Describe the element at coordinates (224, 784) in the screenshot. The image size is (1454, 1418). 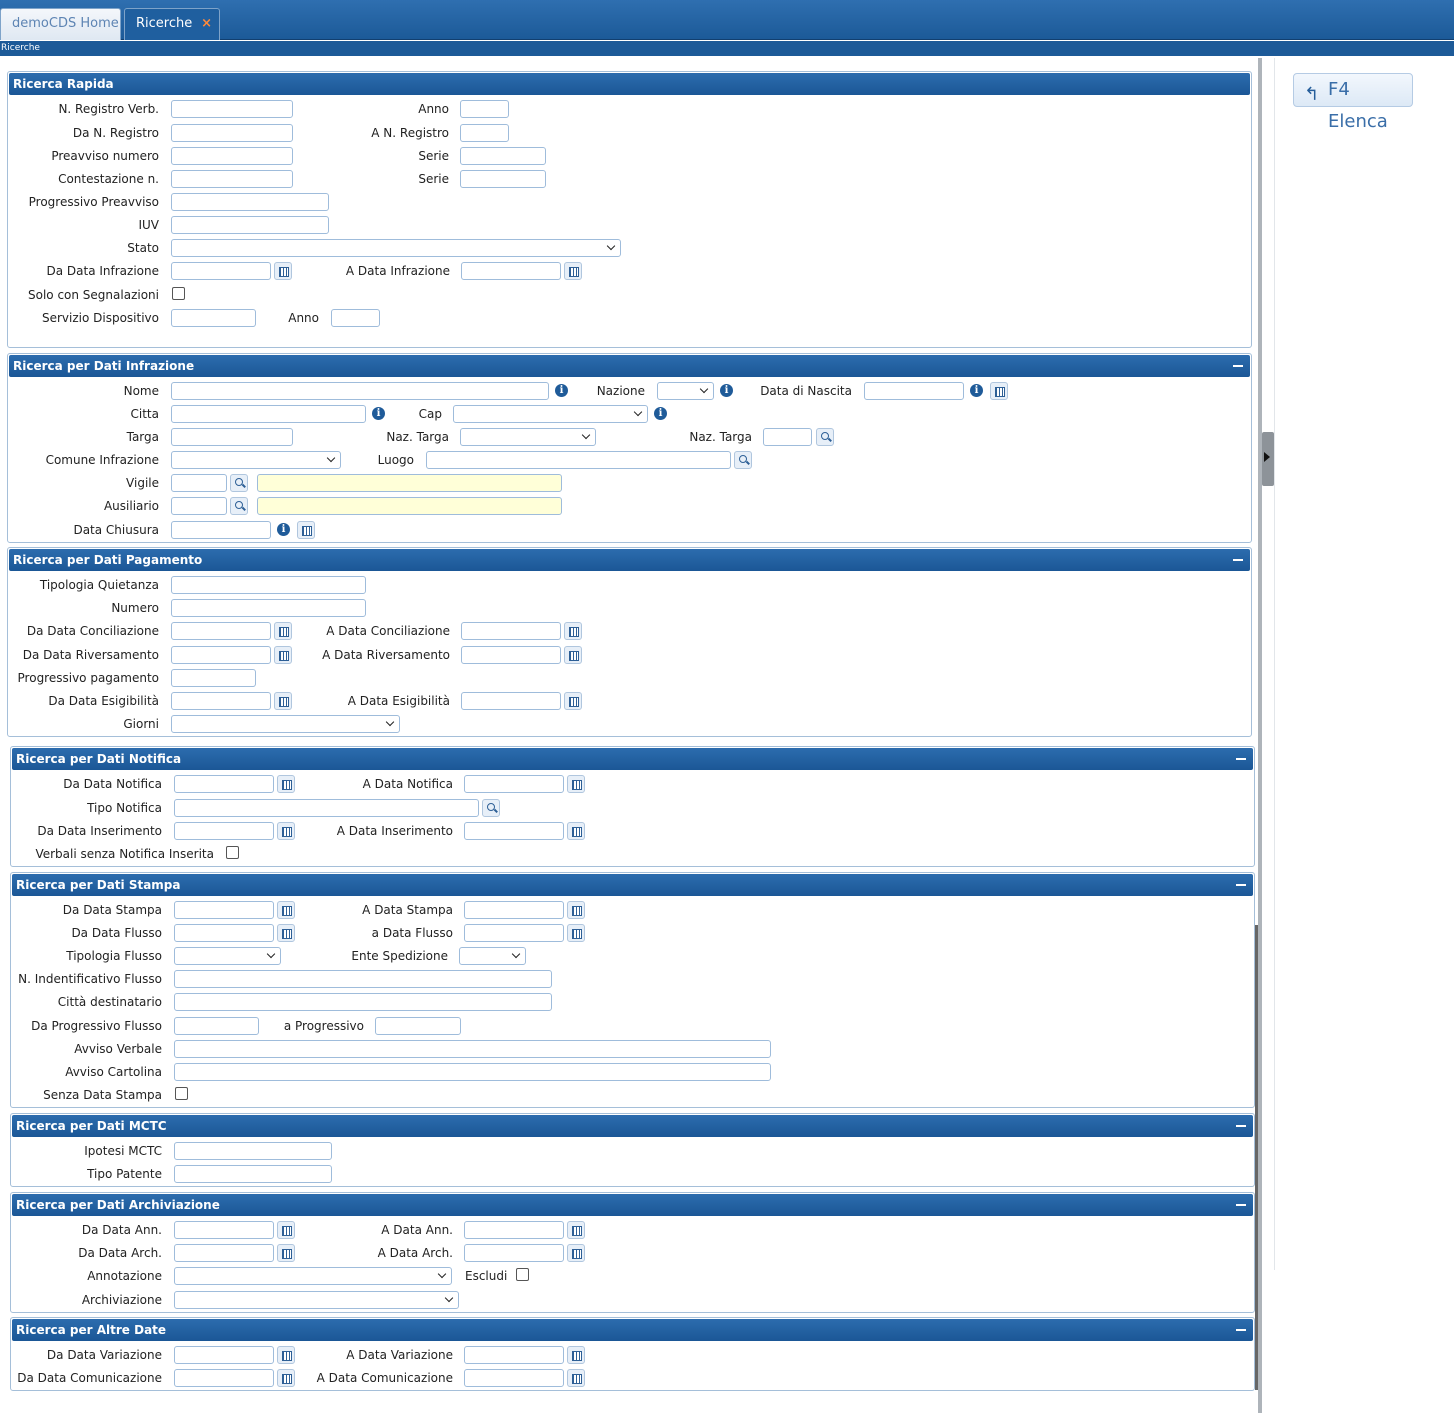
I see `da-notifica-input` at that location.